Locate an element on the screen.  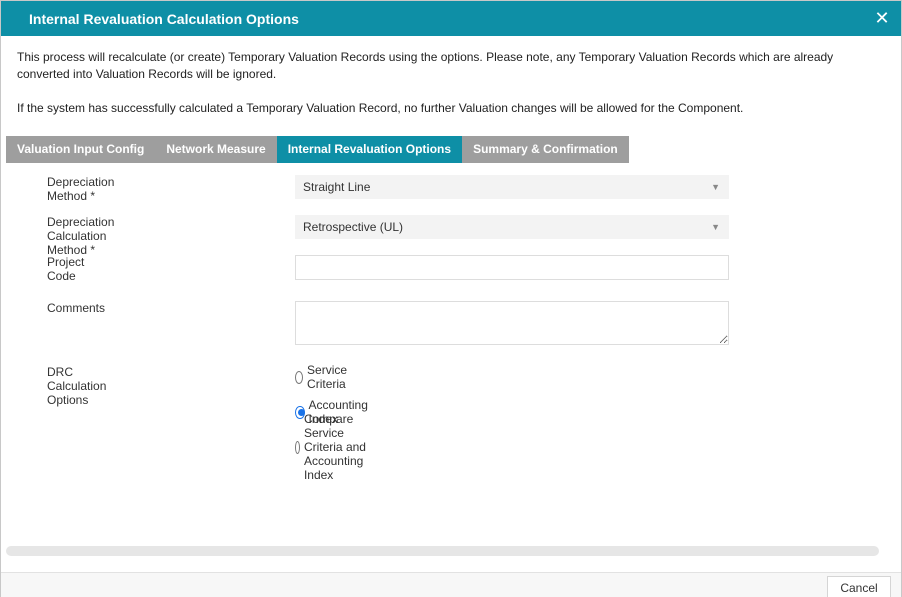
tab-summary-confirmation: Summary & Confirmation is located at coordinates (545, 149).